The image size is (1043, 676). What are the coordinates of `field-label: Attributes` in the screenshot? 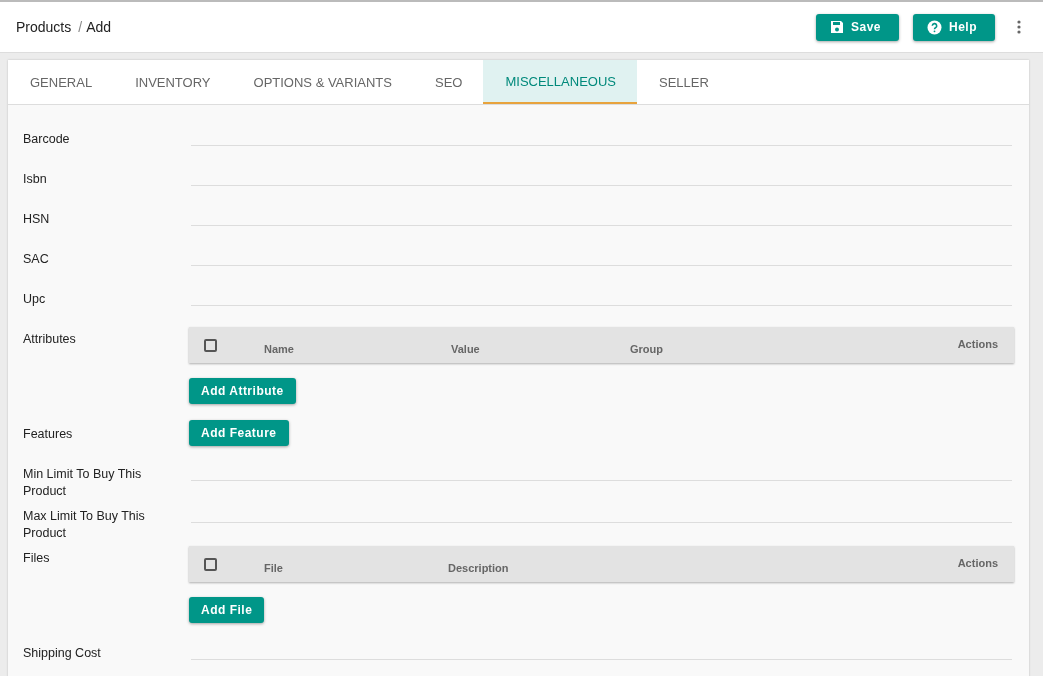 It's located at (50, 339).